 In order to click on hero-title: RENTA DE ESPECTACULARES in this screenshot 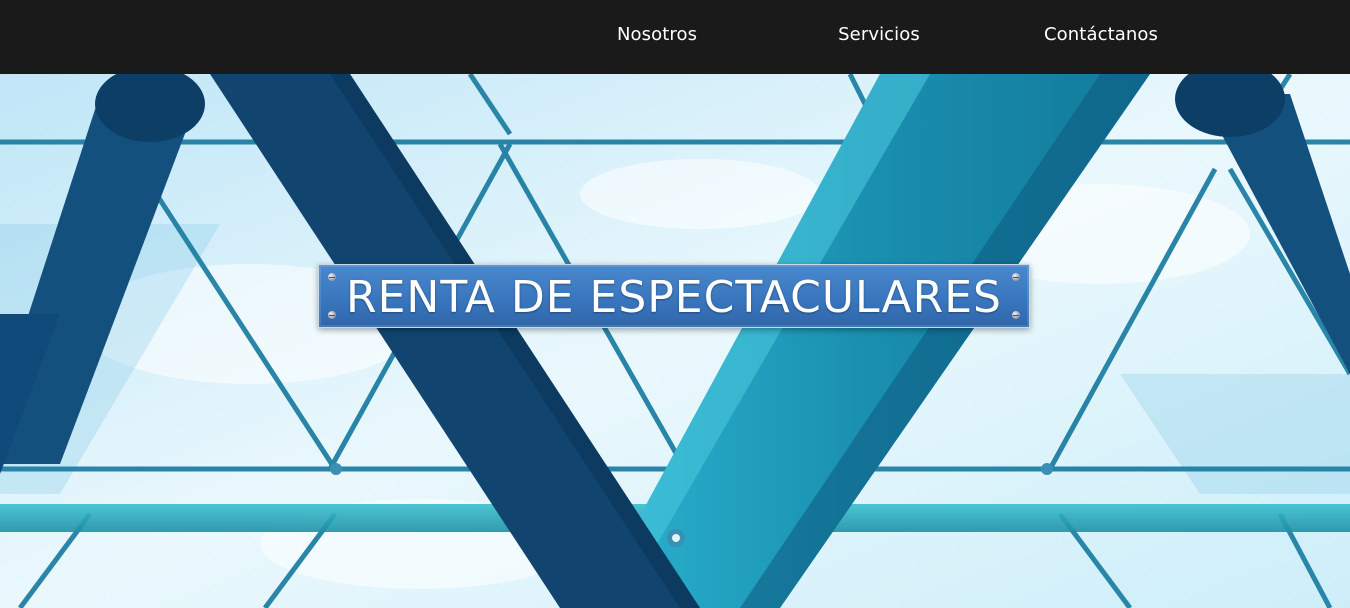, I will do `click(674, 297)`.